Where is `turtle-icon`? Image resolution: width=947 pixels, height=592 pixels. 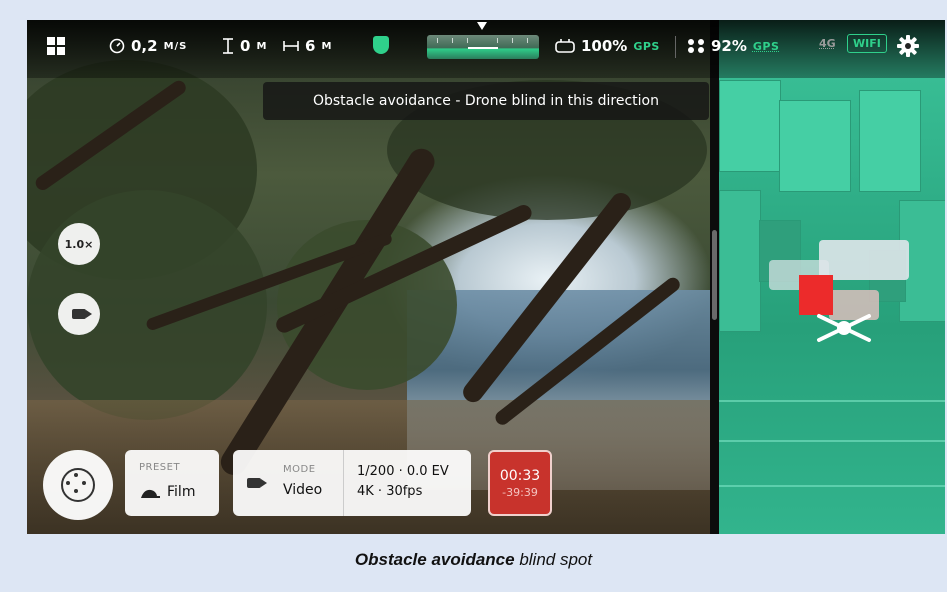 turtle-icon is located at coordinates (150, 493).